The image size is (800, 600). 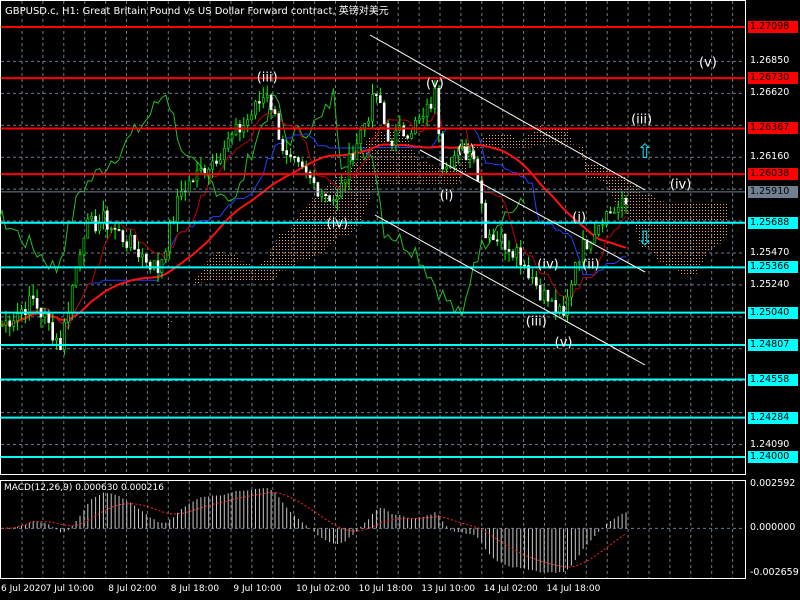 I want to click on support-level-label: 1.25366, so click(x=773, y=267).